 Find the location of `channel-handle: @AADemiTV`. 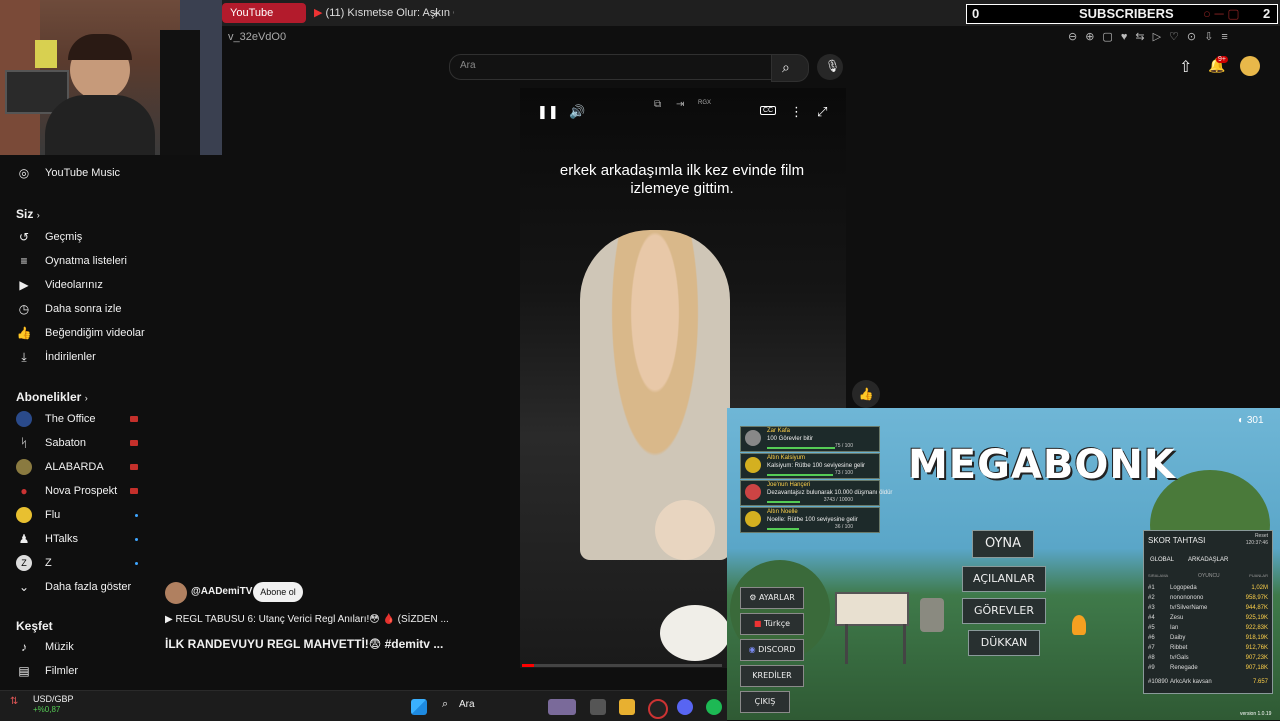

channel-handle: @AADemiTV is located at coordinates (221, 591).